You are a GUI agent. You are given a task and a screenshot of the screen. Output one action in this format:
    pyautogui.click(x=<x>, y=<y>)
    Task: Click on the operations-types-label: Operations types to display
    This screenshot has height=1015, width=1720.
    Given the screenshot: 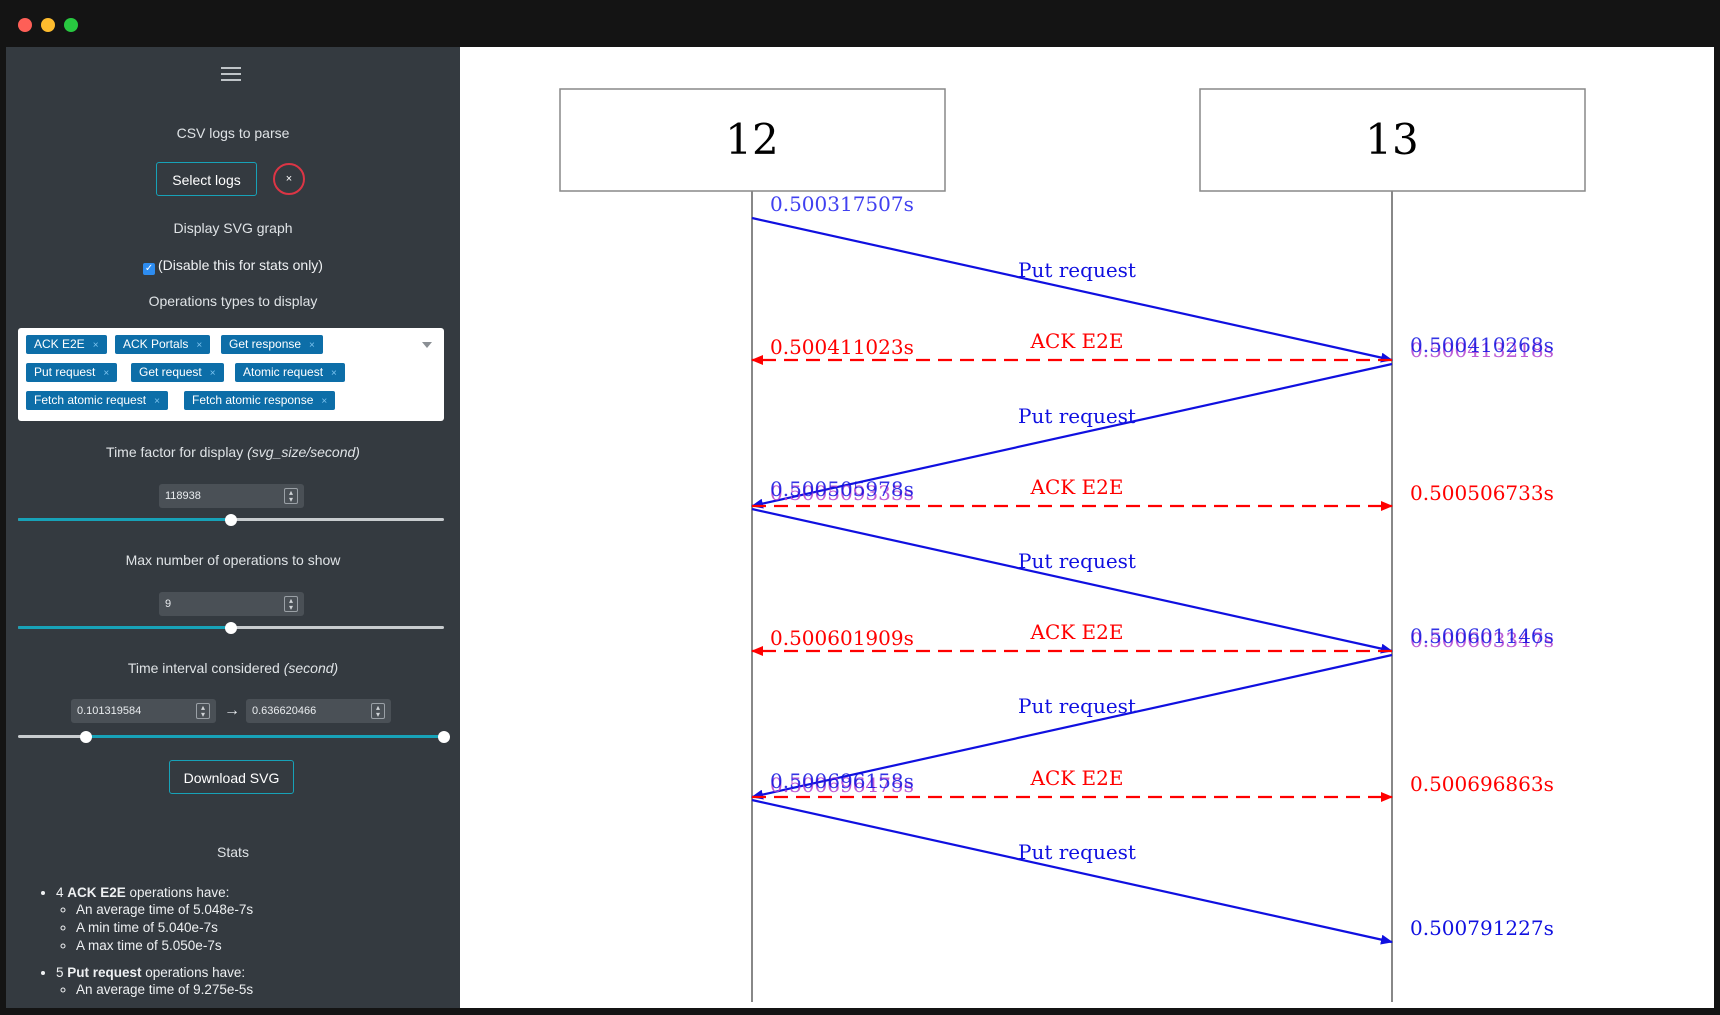 What is the action you would take?
    pyautogui.click(x=233, y=301)
    